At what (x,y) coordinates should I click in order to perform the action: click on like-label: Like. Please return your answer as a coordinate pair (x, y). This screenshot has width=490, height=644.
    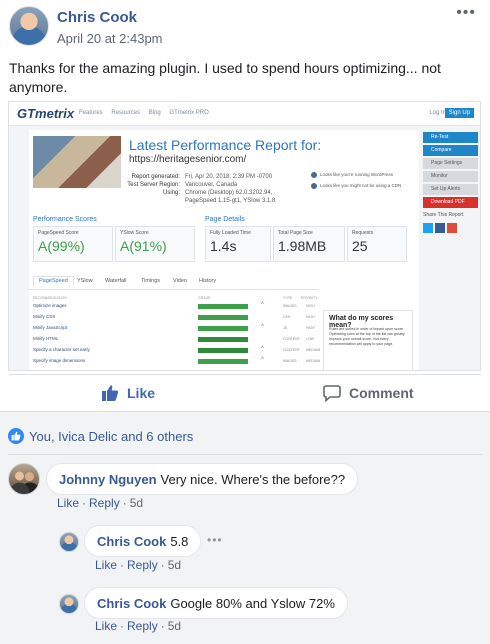
    Looking at the image, I should click on (141, 393).